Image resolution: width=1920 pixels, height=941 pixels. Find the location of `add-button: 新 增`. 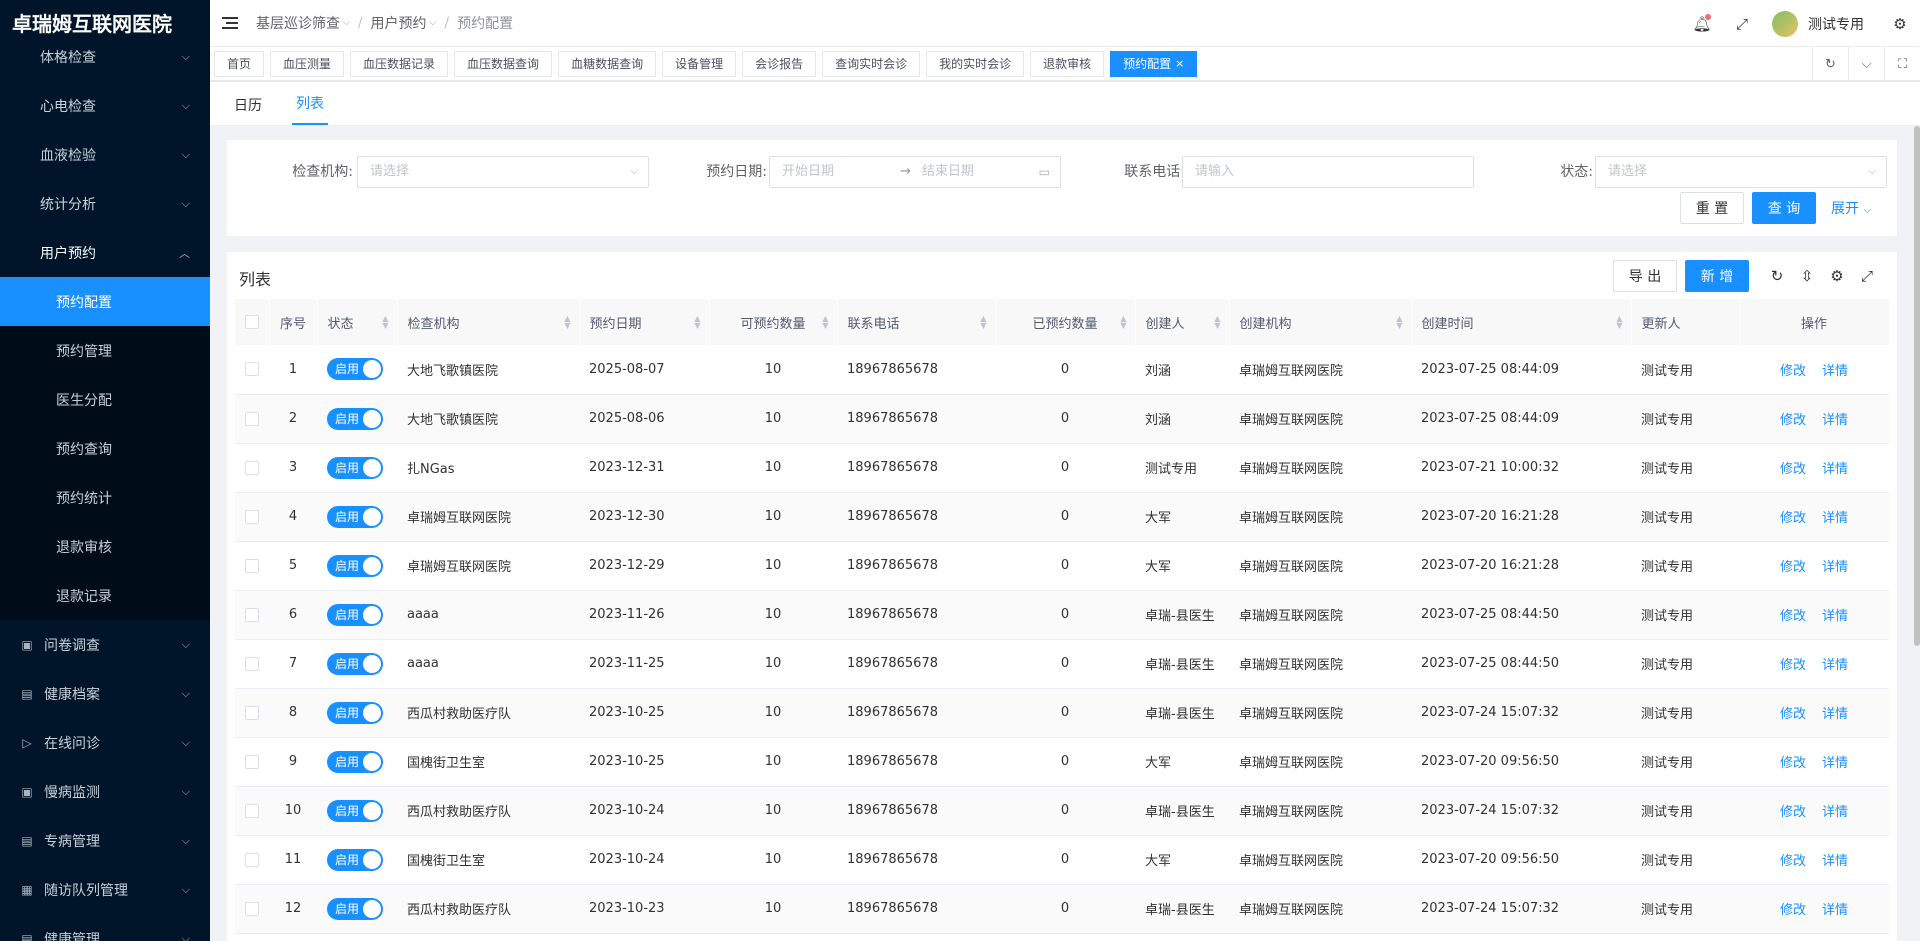

add-button: 新 增 is located at coordinates (1717, 276).